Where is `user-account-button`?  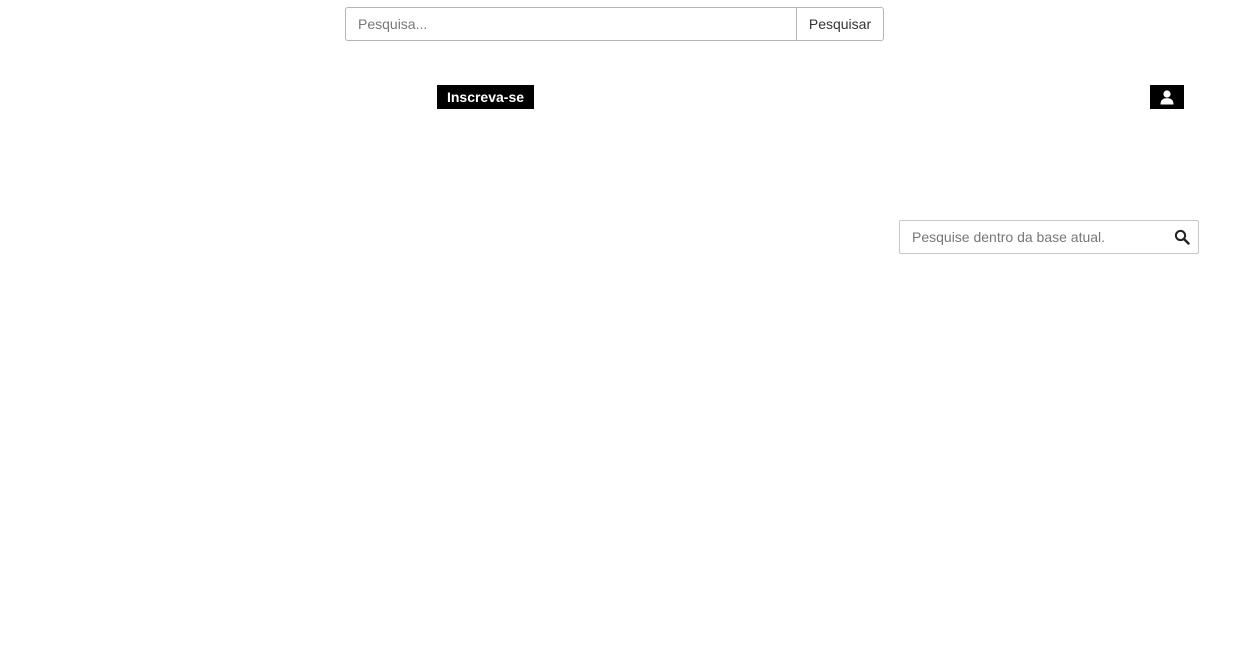
user-account-button is located at coordinates (1167, 97).